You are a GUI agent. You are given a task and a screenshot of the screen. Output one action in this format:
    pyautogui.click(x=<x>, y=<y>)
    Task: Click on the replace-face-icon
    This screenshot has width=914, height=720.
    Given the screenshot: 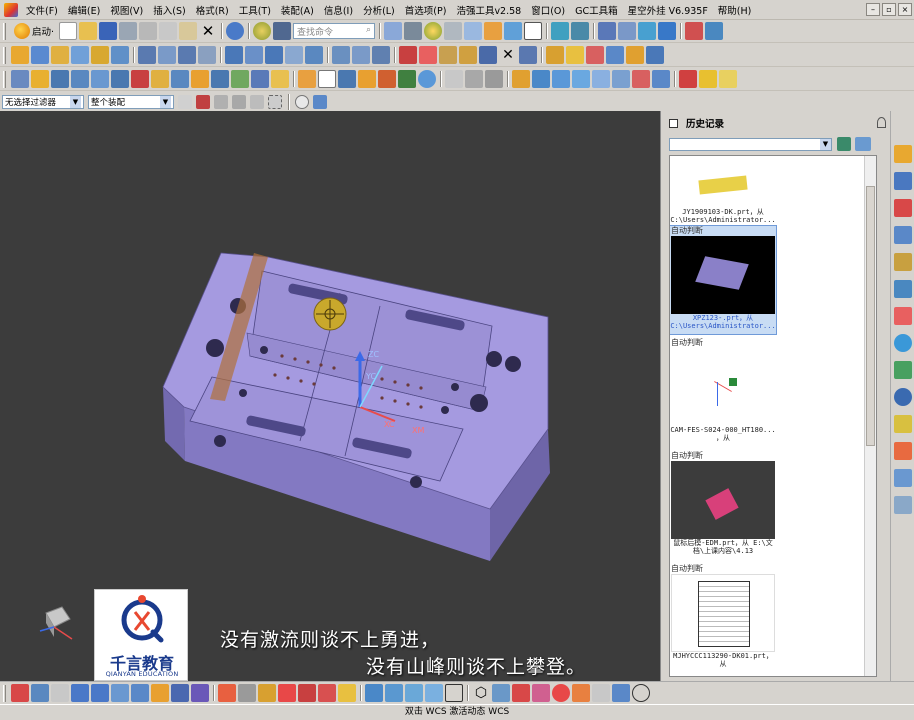 What is the action you would take?
    pyautogui.click(x=341, y=55)
    